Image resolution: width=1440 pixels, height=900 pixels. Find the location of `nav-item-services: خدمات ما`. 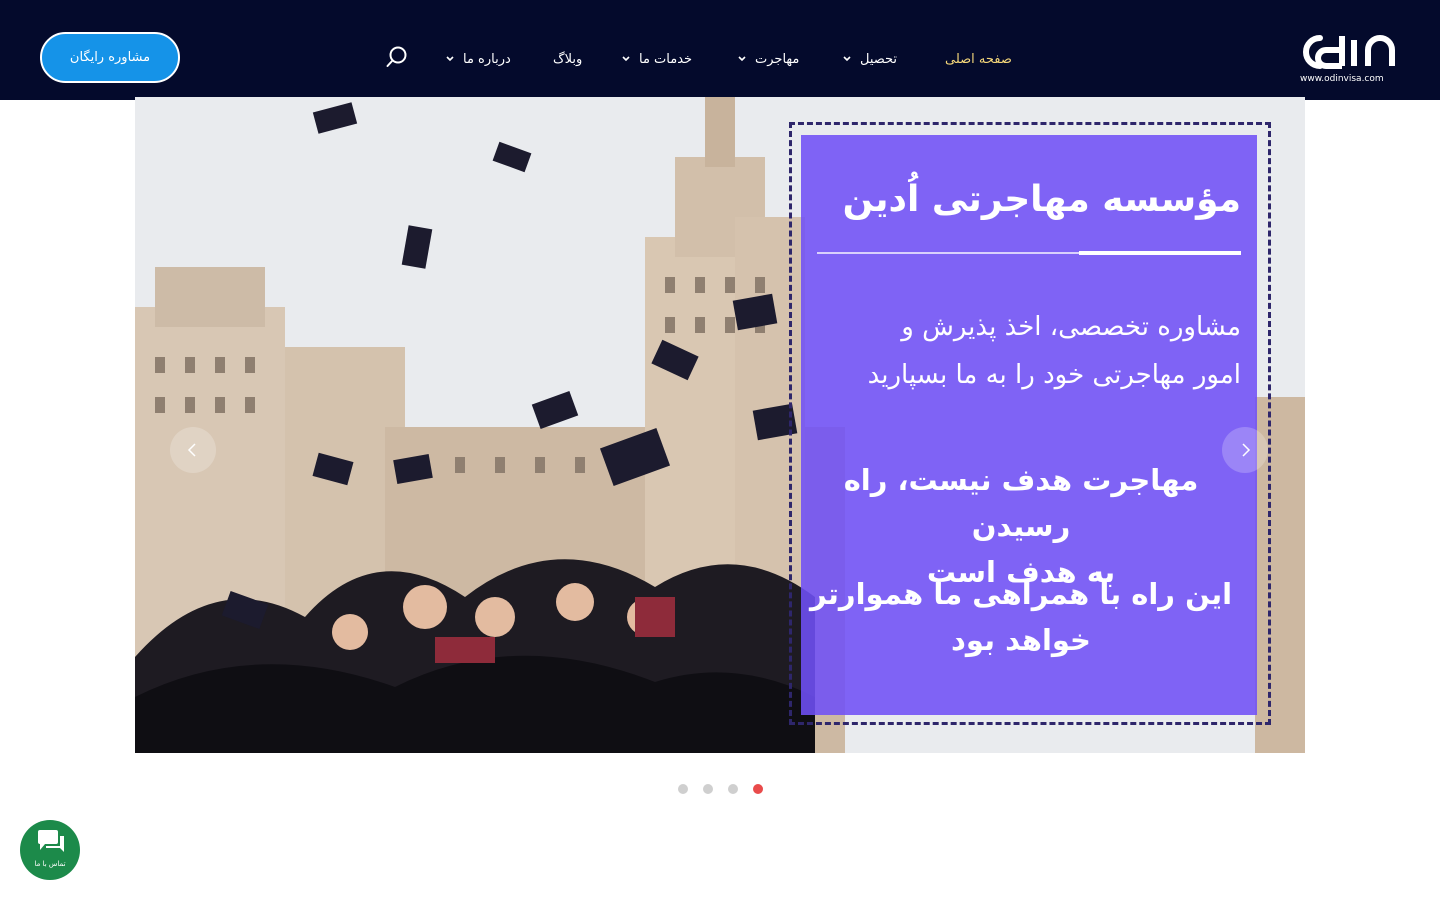

nav-item-services: خدمات ما is located at coordinates (656, 59).